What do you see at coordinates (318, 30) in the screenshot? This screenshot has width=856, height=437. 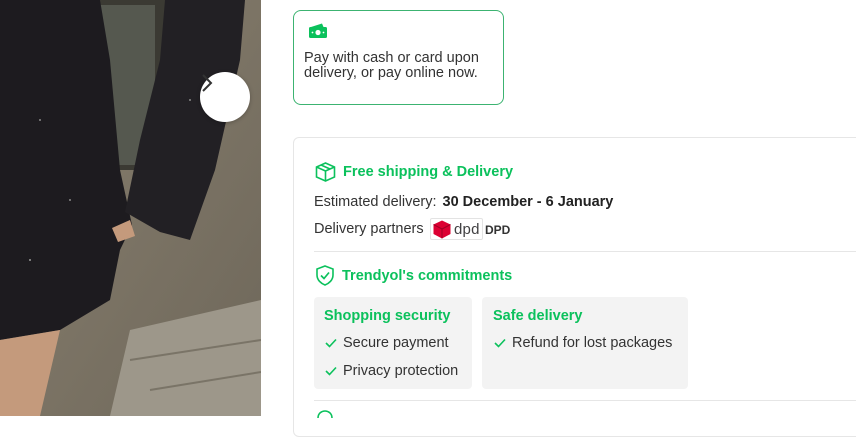 I see `cash-icon` at bounding box center [318, 30].